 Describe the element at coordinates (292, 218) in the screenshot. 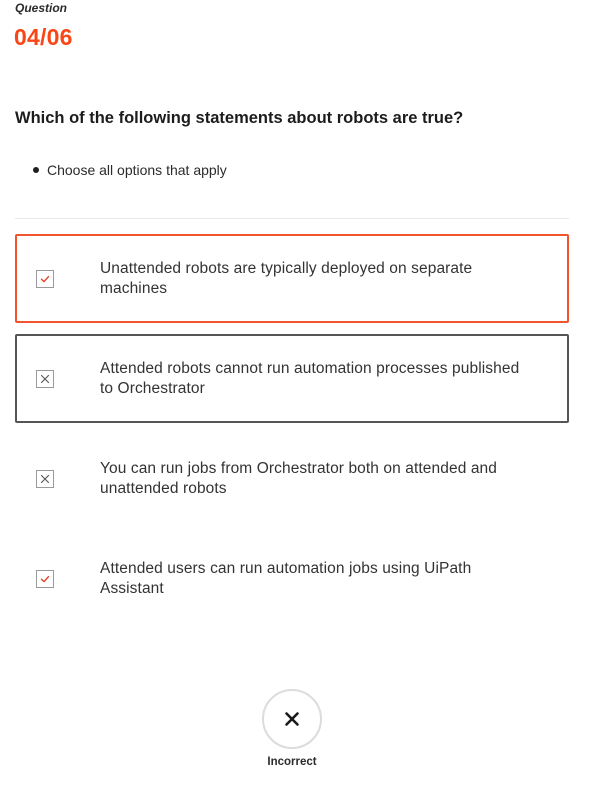

I see `divider` at that location.